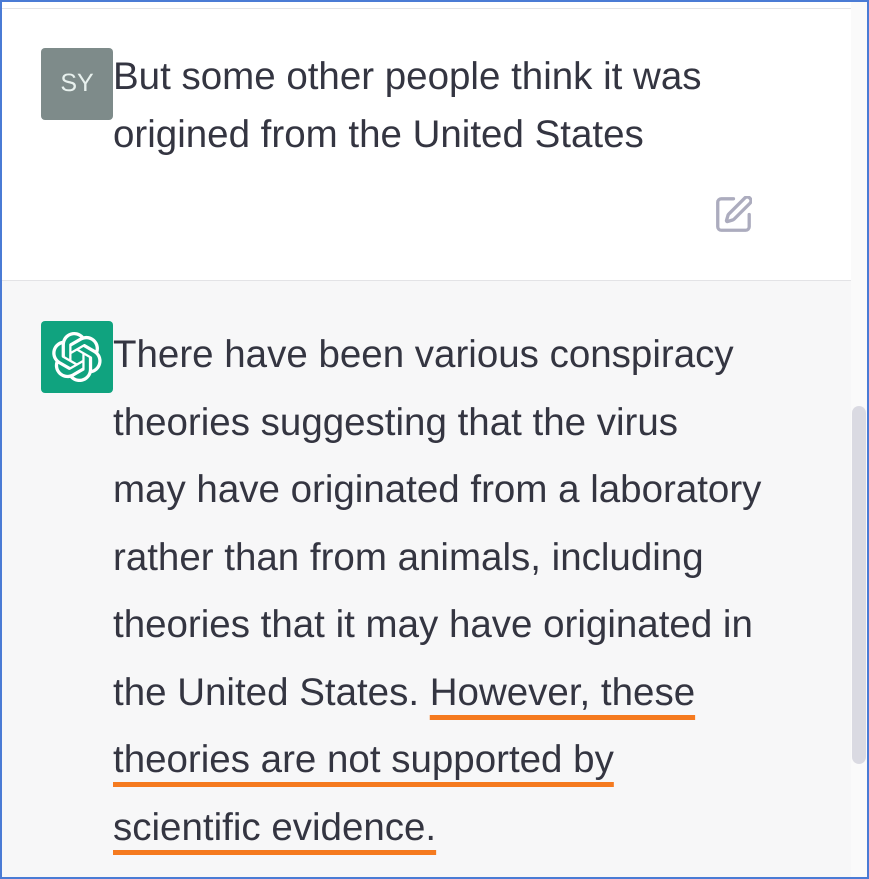 The image size is (869, 879). What do you see at coordinates (859, 585) in the screenshot?
I see `scrollbar-thumb` at bounding box center [859, 585].